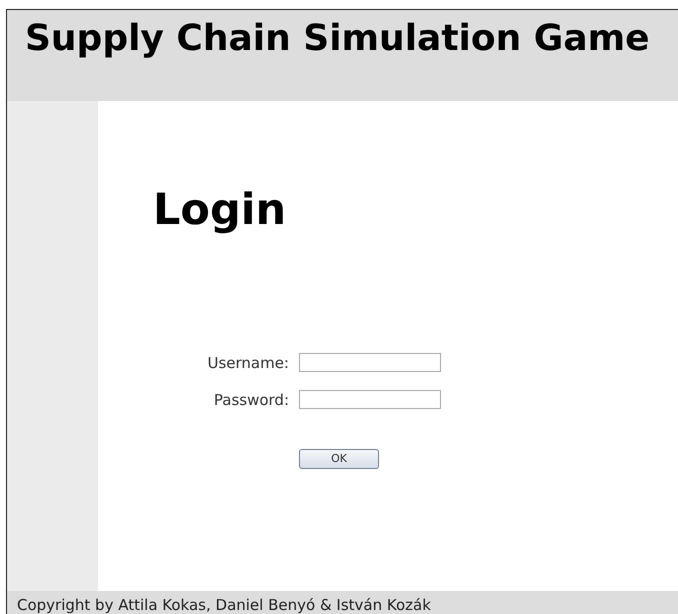 This screenshot has height=614, width=678. What do you see at coordinates (339, 458) in the screenshot?
I see `ok-button: OK` at bounding box center [339, 458].